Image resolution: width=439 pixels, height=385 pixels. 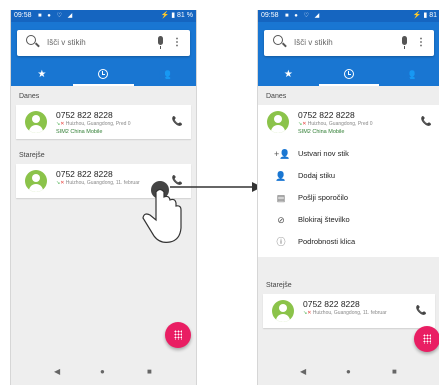 I want to click on menu-item-block-number: ⊘ Blokiraj številko, so click(x=348, y=220).